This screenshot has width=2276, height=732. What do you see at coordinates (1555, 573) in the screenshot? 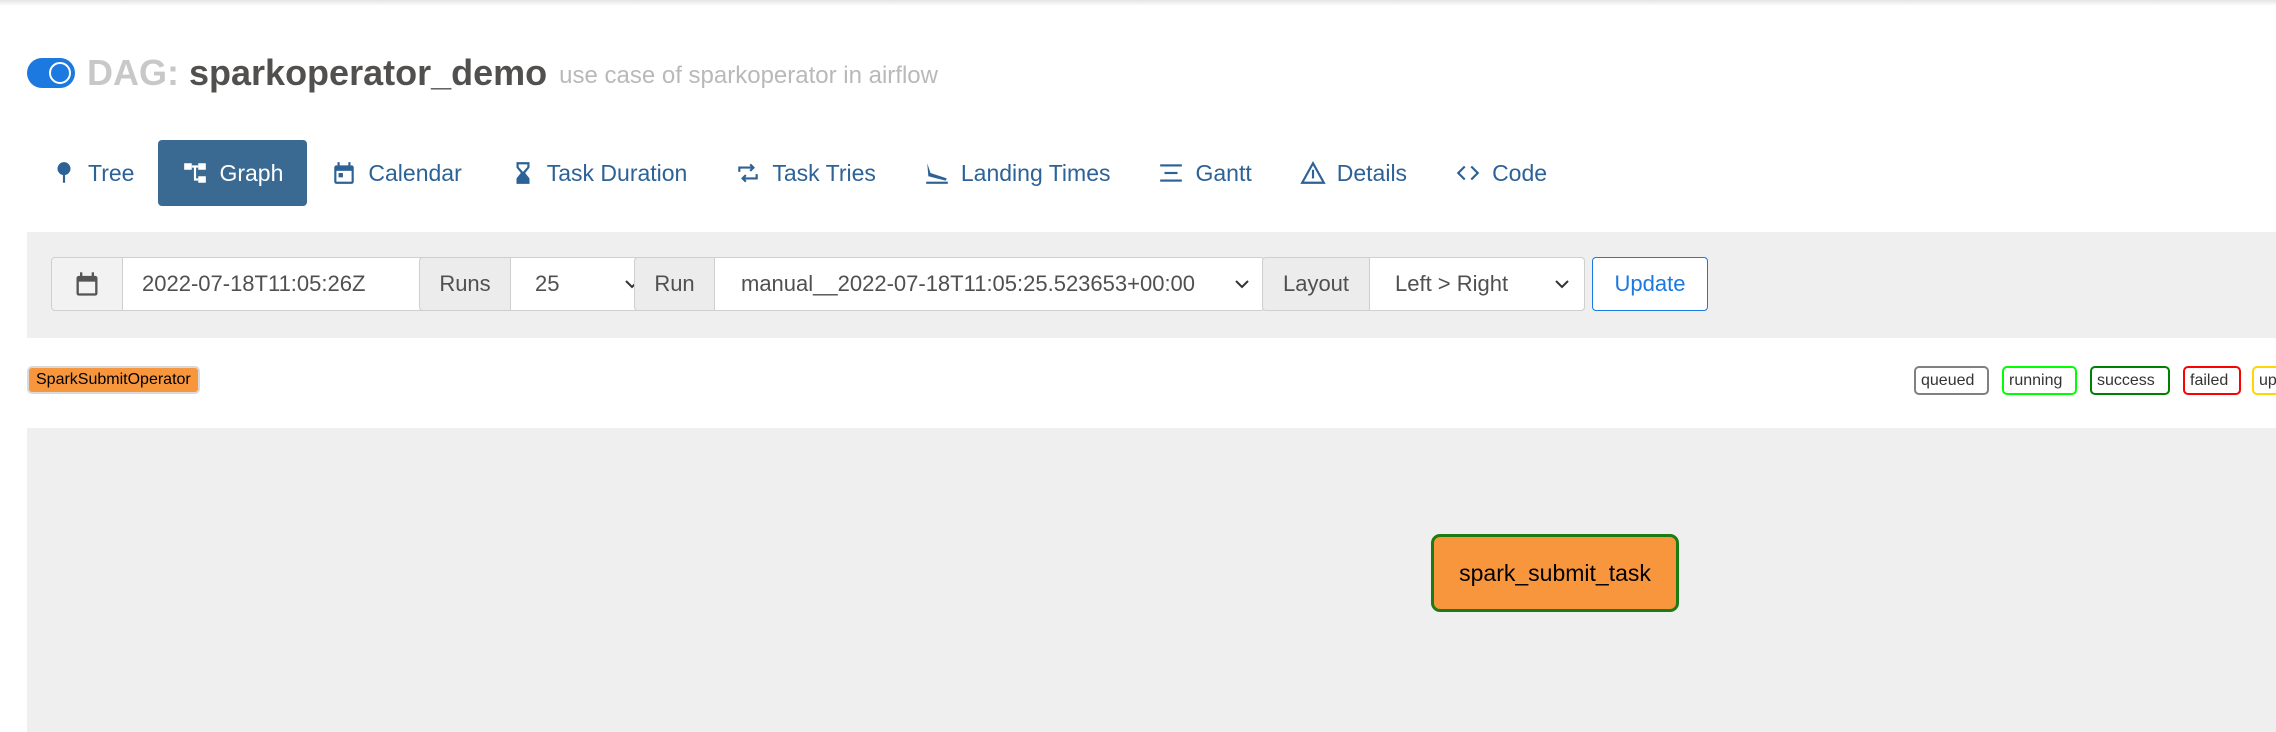
I see `task-node: spark_submit_task` at bounding box center [1555, 573].